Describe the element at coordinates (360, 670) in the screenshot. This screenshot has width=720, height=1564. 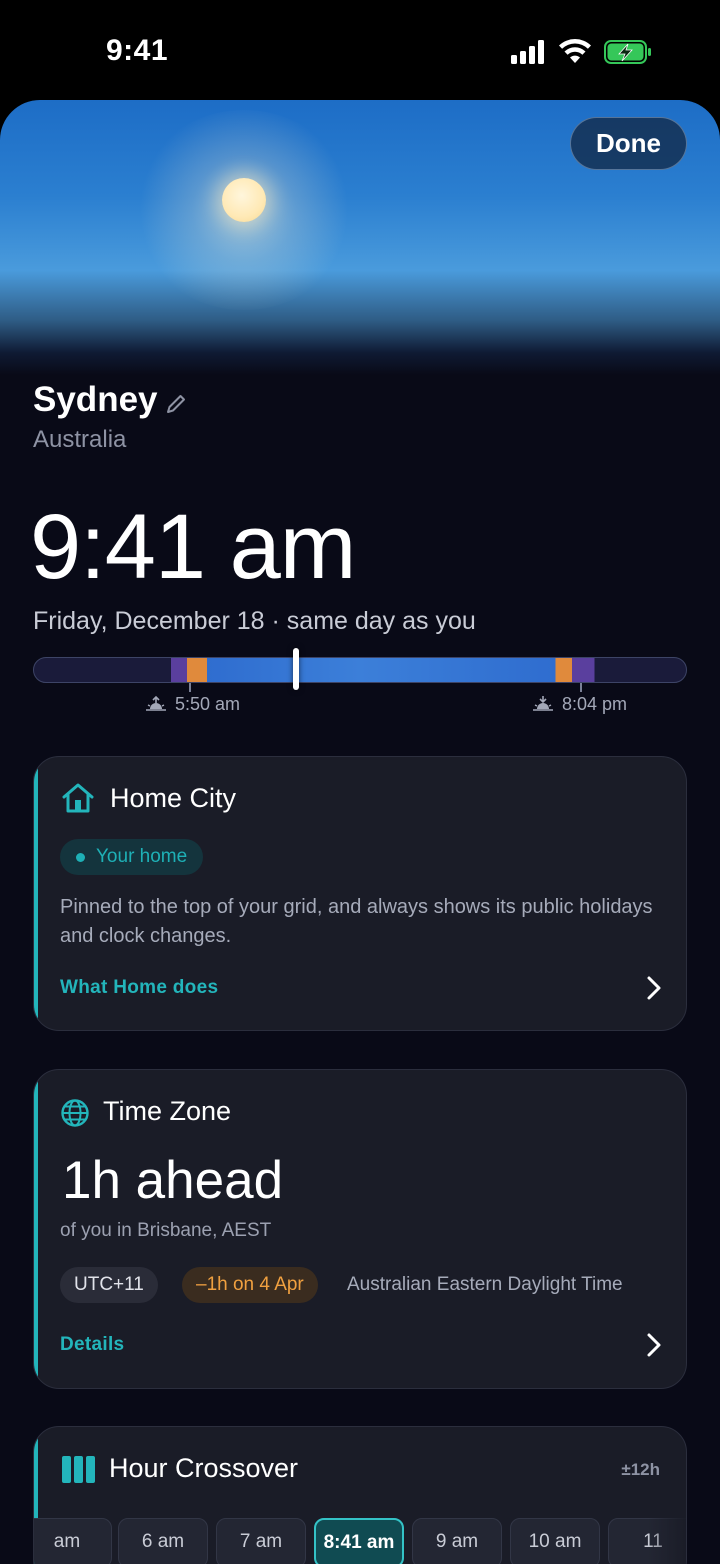
I see `daylight-bar` at that location.